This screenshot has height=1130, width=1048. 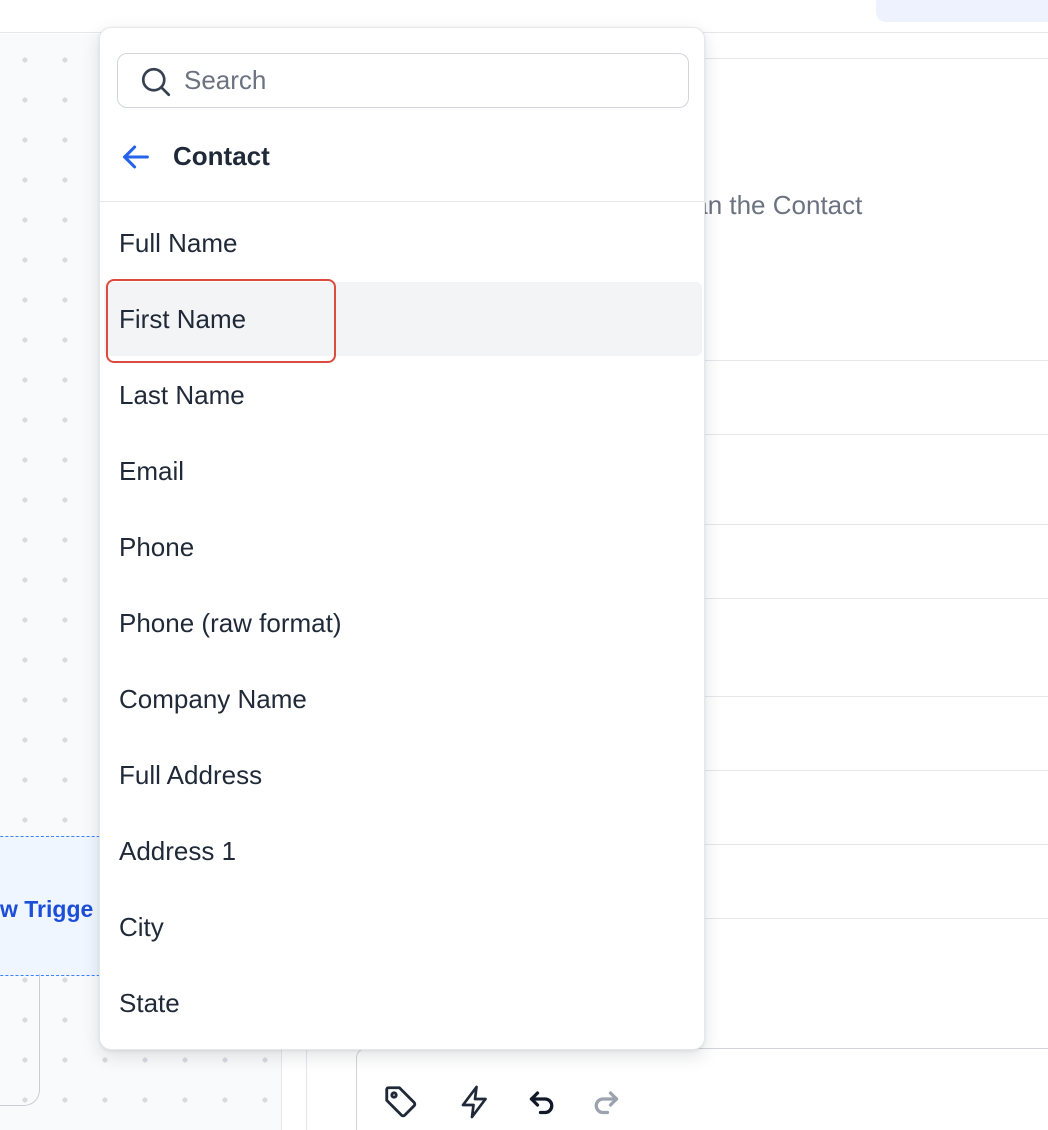 What do you see at coordinates (403, 319) in the screenshot?
I see `option-first-name: First Name` at bounding box center [403, 319].